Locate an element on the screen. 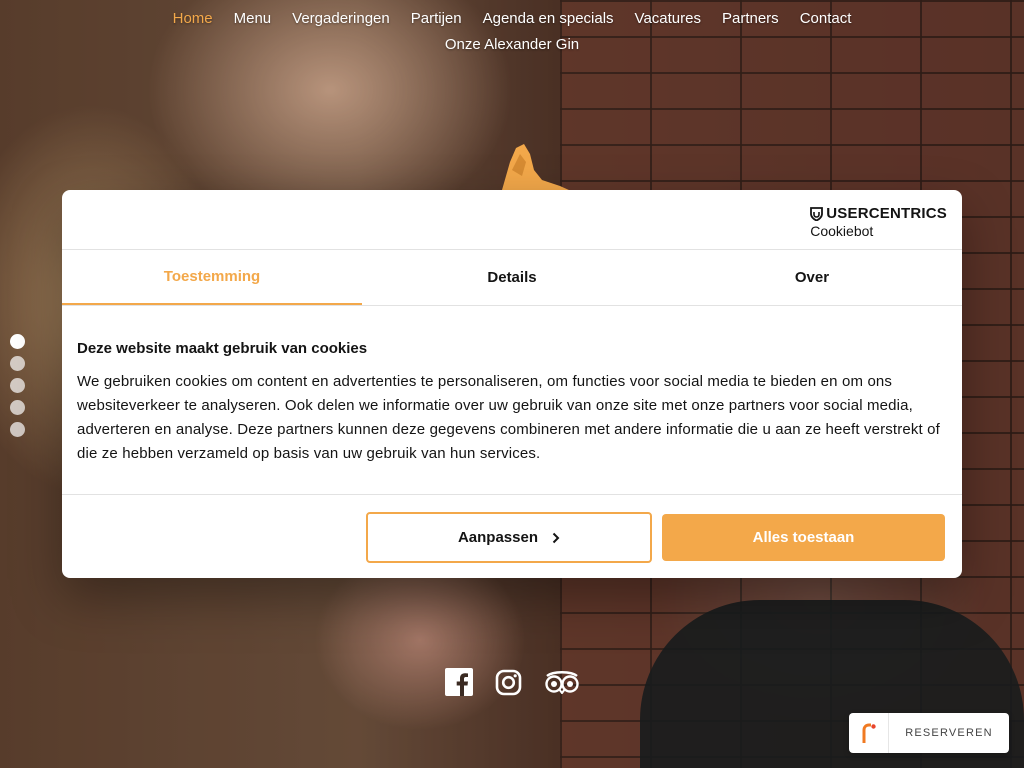 Image resolution: width=1024 pixels, height=768 pixels. chevron-right-icon is located at coordinates (556, 537).